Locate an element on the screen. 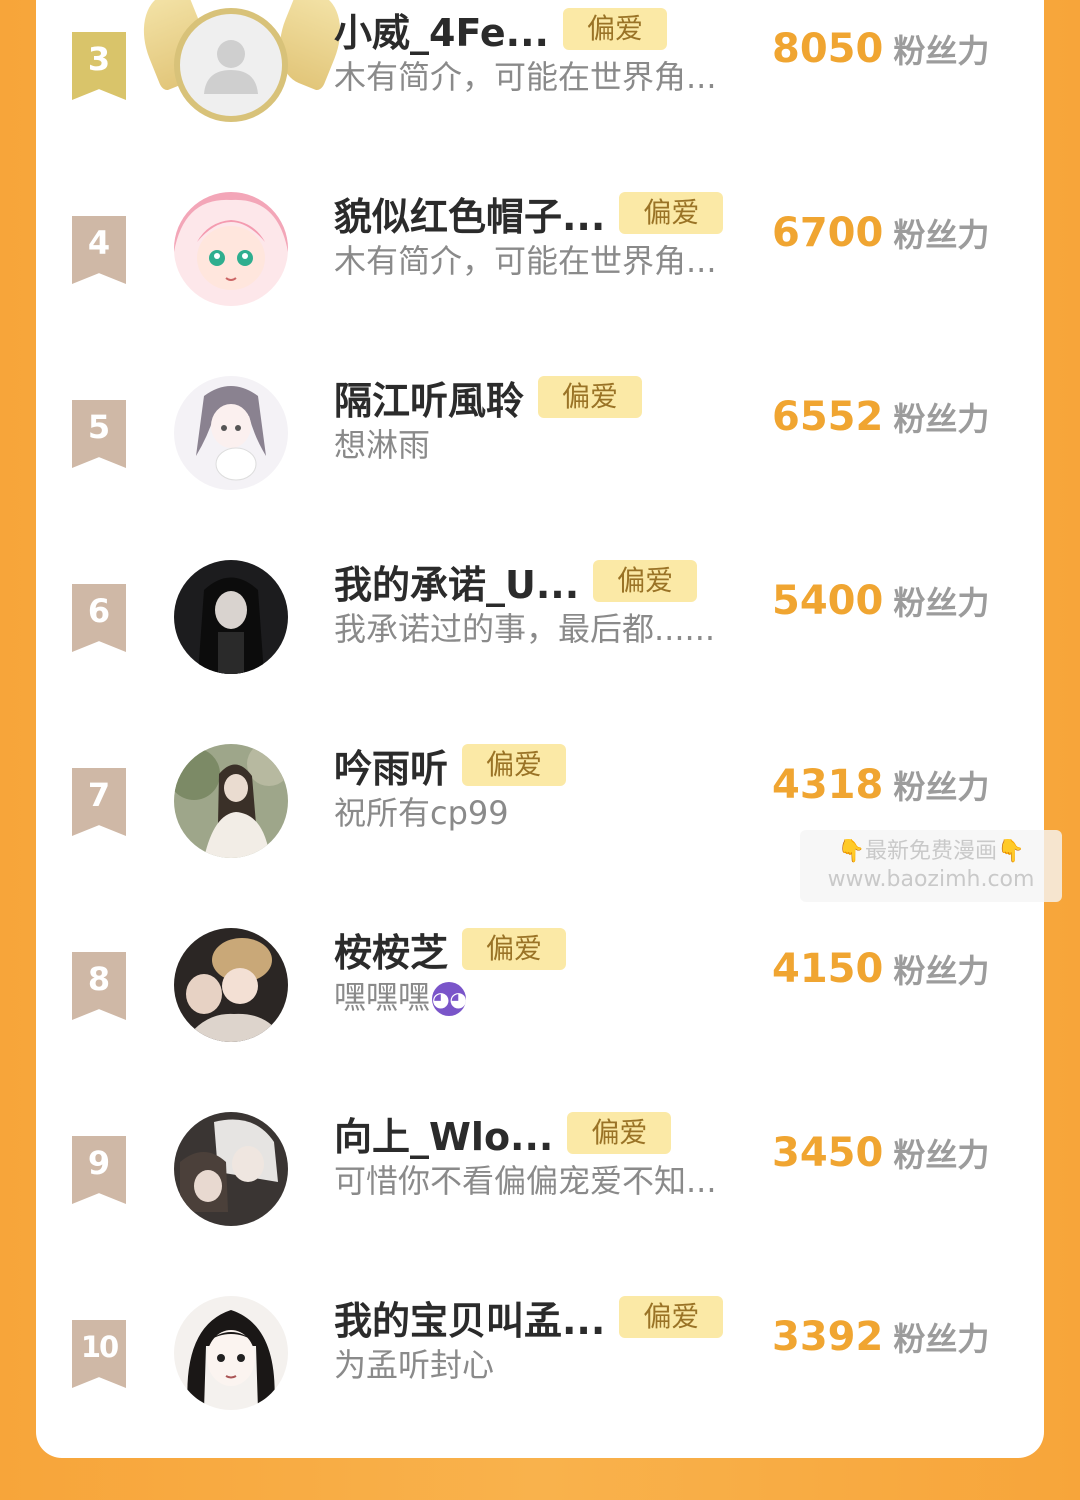  fan-power: 8050 粉丝力 is located at coordinates (880, 49).